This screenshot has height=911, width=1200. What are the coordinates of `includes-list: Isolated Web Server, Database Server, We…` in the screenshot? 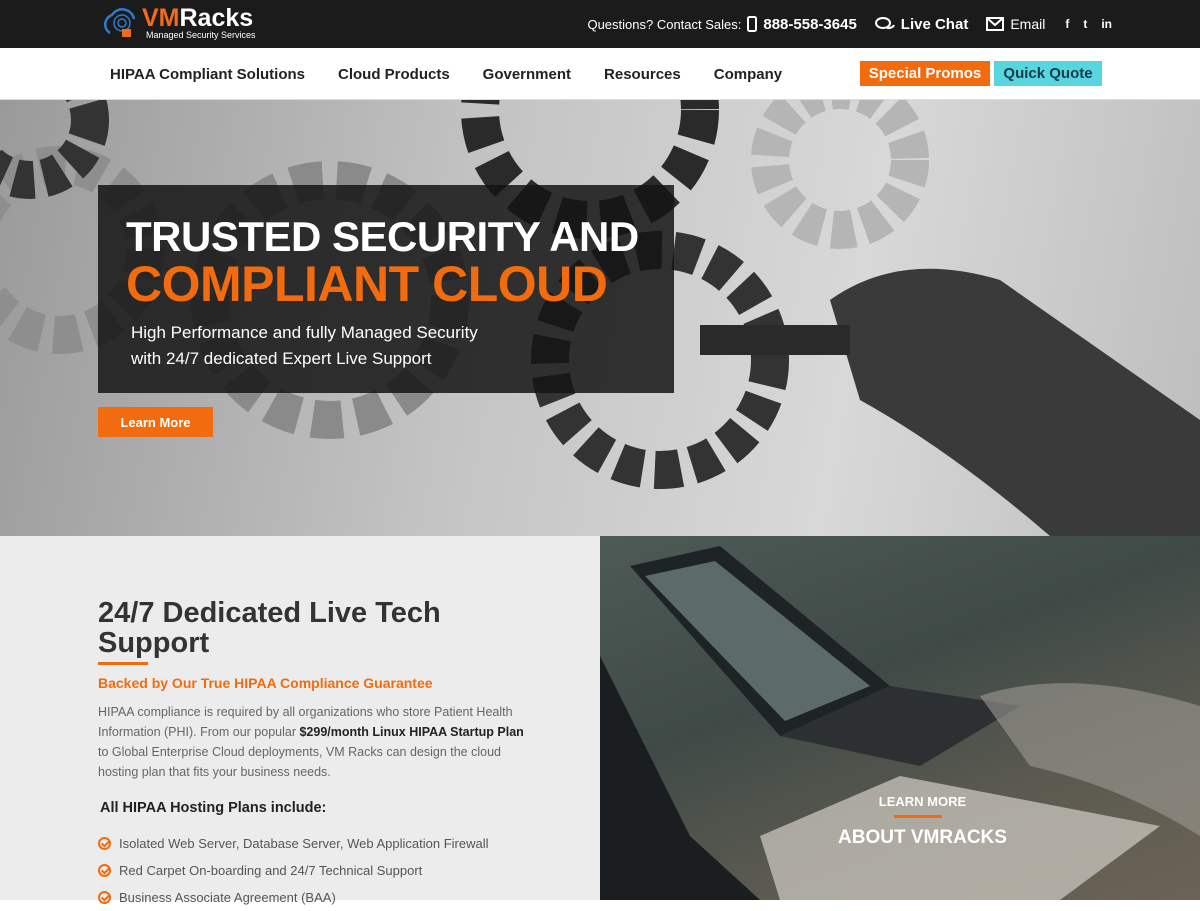 It's located at (293, 870).